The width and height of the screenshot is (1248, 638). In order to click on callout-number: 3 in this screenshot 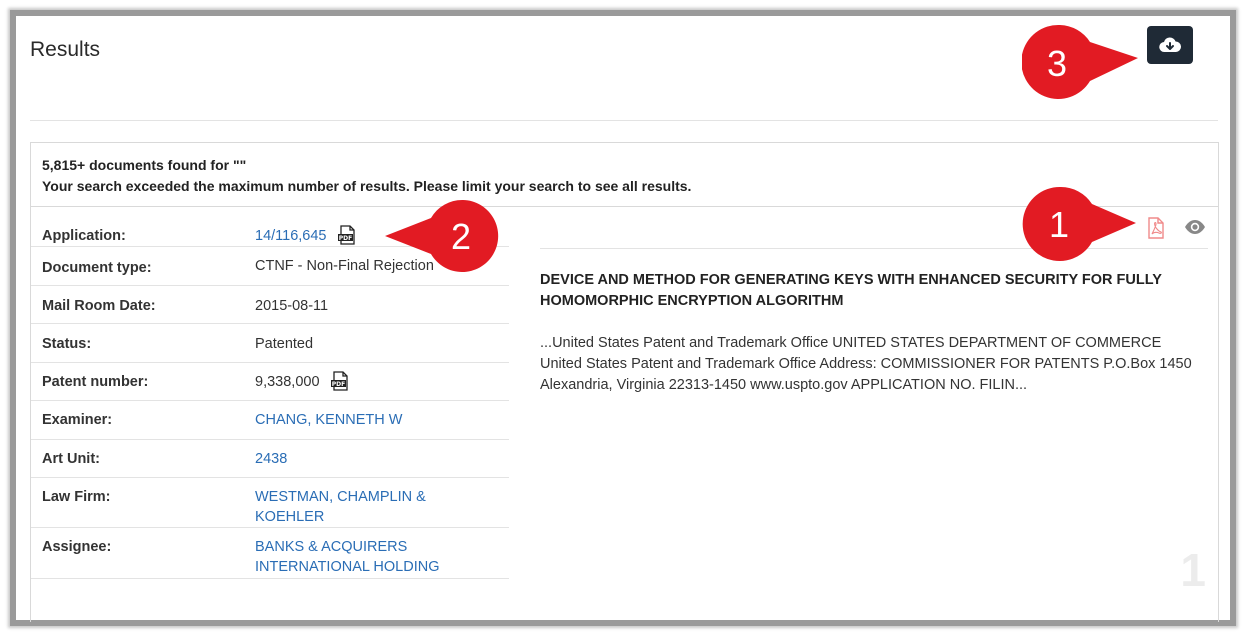, I will do `click(1057, 63)`.